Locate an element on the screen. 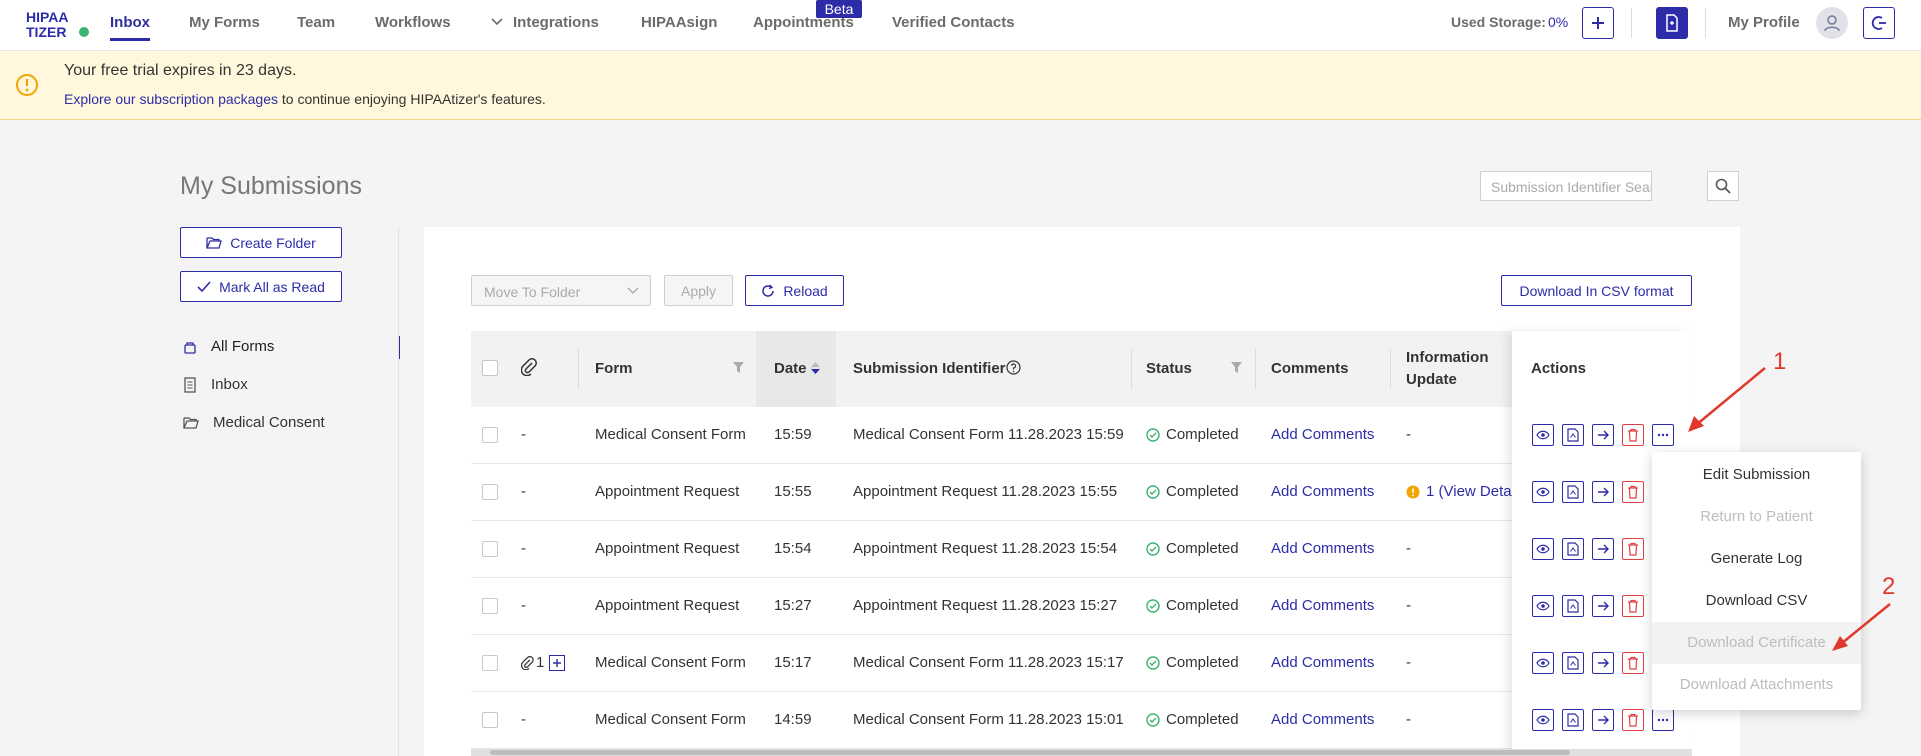 This screenshot has width=1921, height=756. sidebar-item-all-forms: All Forms is located at coordinates (228, 346).